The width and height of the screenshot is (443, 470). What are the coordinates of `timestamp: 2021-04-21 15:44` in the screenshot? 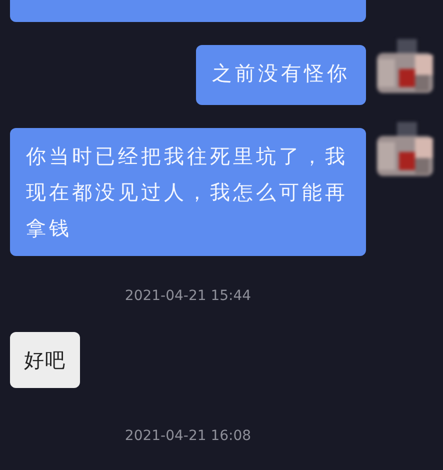 It's located at (188, 296).